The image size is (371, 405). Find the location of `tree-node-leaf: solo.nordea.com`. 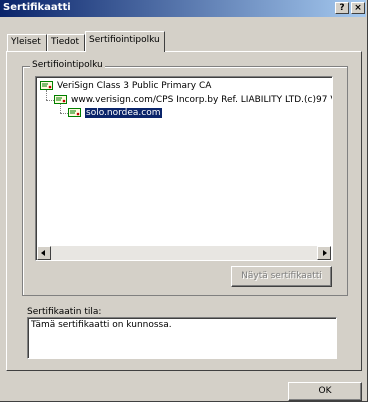

tree-node-leaf: solo.nordea.com is located at coordinates (115, 113).